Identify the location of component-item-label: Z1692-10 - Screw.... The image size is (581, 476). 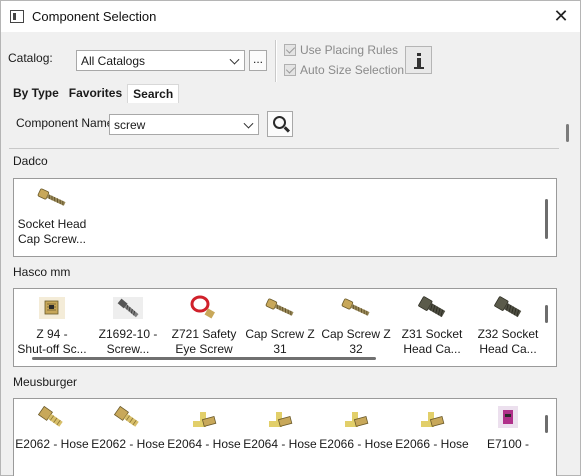
(128, 341).